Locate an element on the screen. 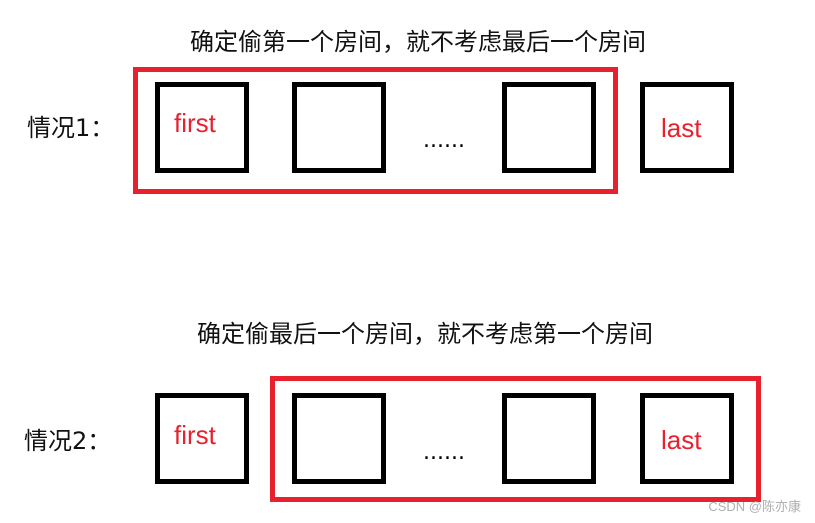 This screenshot has width=815, height=523. case1-label: 情况1： is located at coordinates (71, 128).